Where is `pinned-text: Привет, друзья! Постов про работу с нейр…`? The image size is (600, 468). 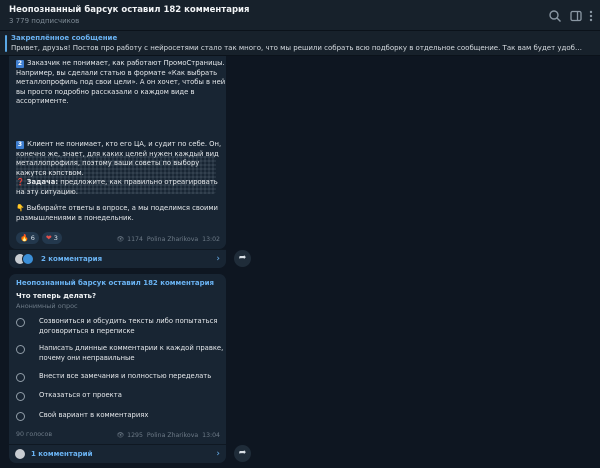
pinned-text: Привет, друзья! Постов про работу с нейр… is located at coordinates (298, 48).